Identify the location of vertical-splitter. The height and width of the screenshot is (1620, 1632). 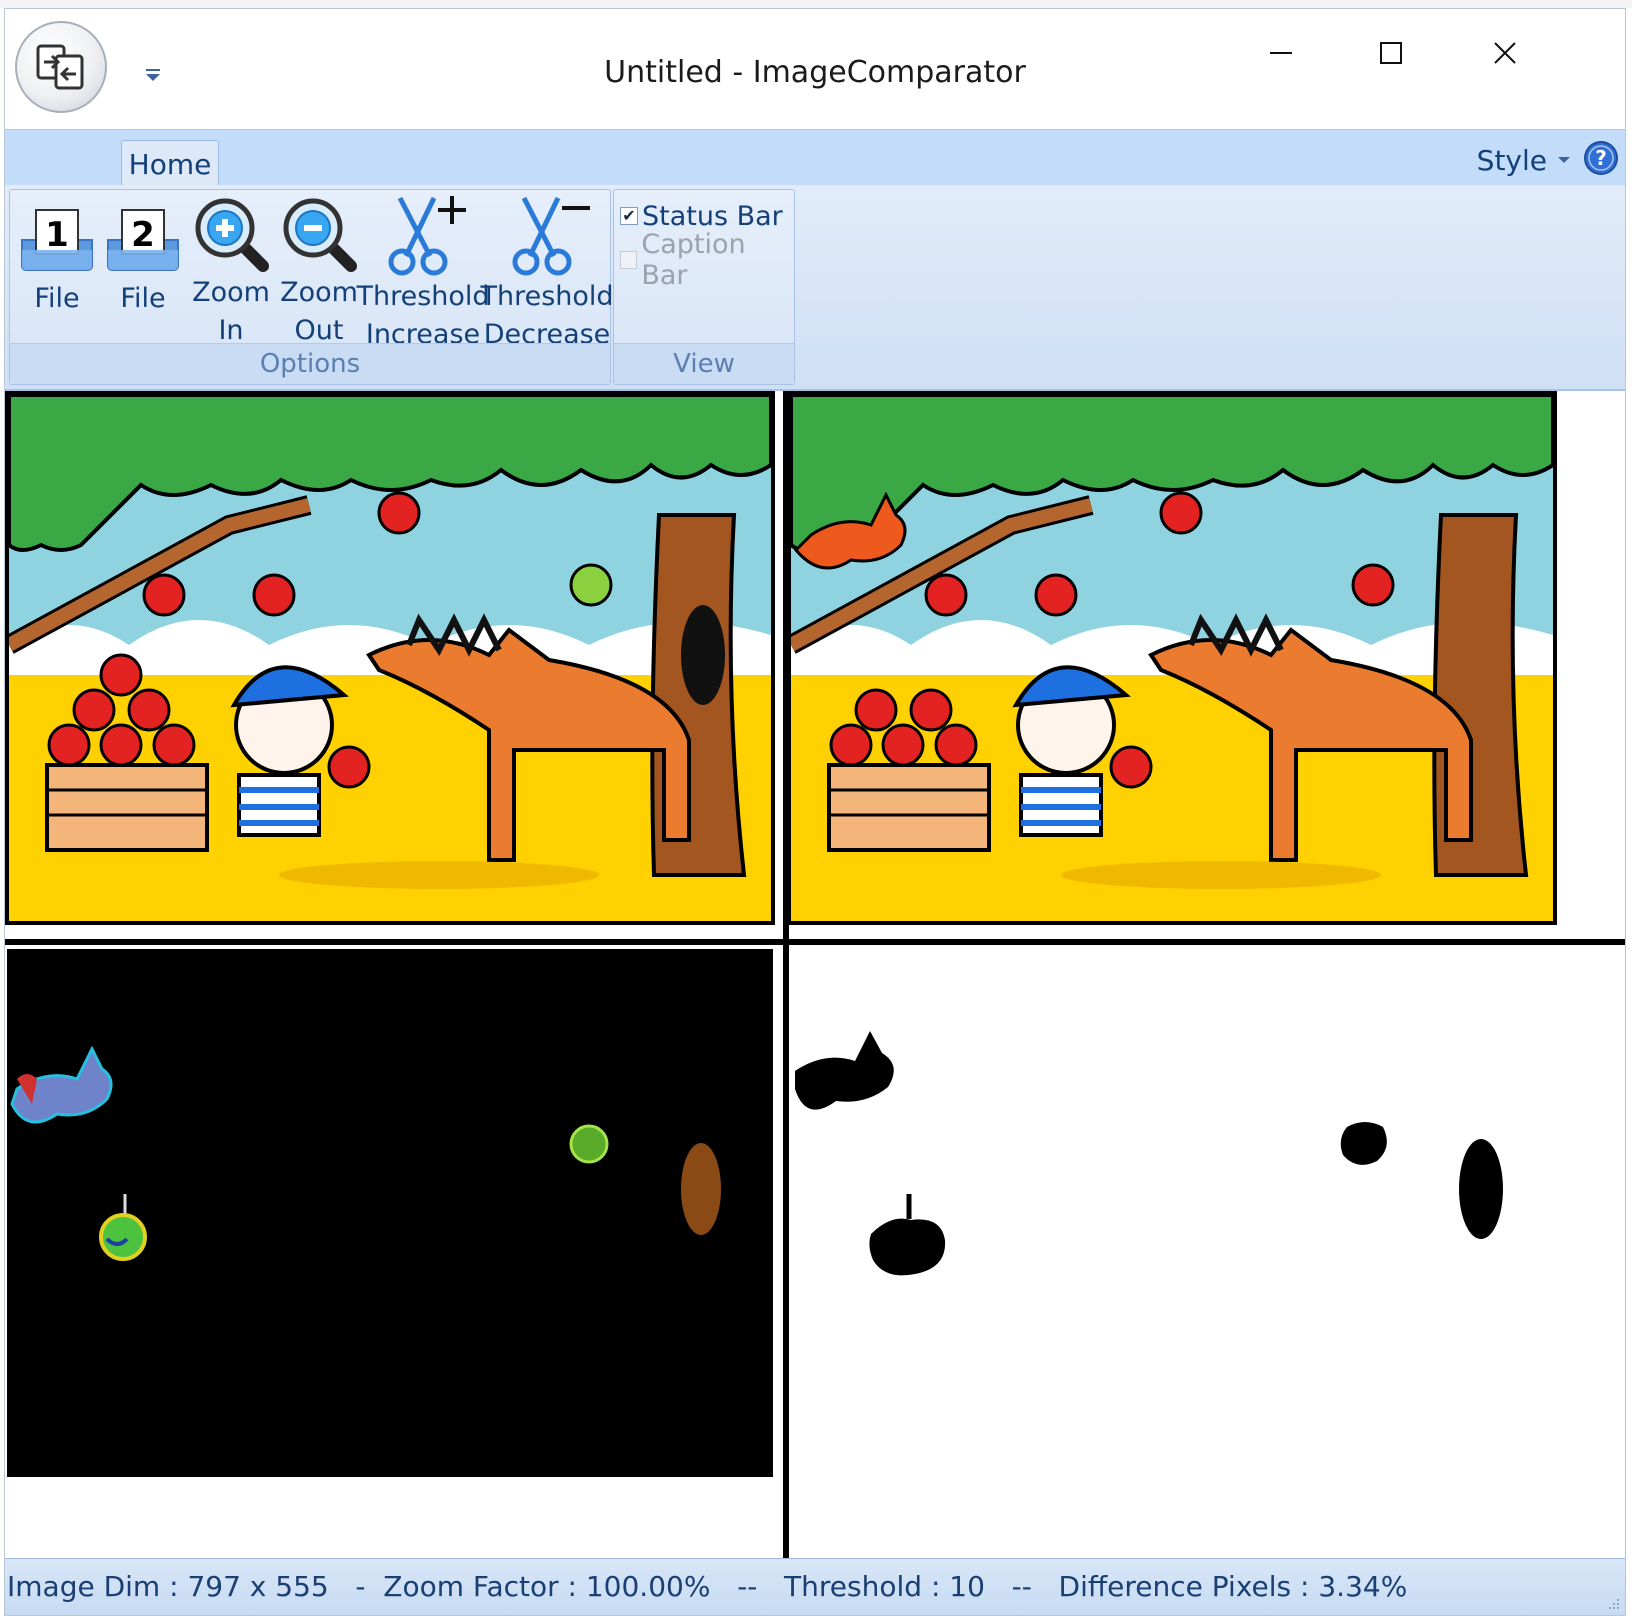
(786, 976).